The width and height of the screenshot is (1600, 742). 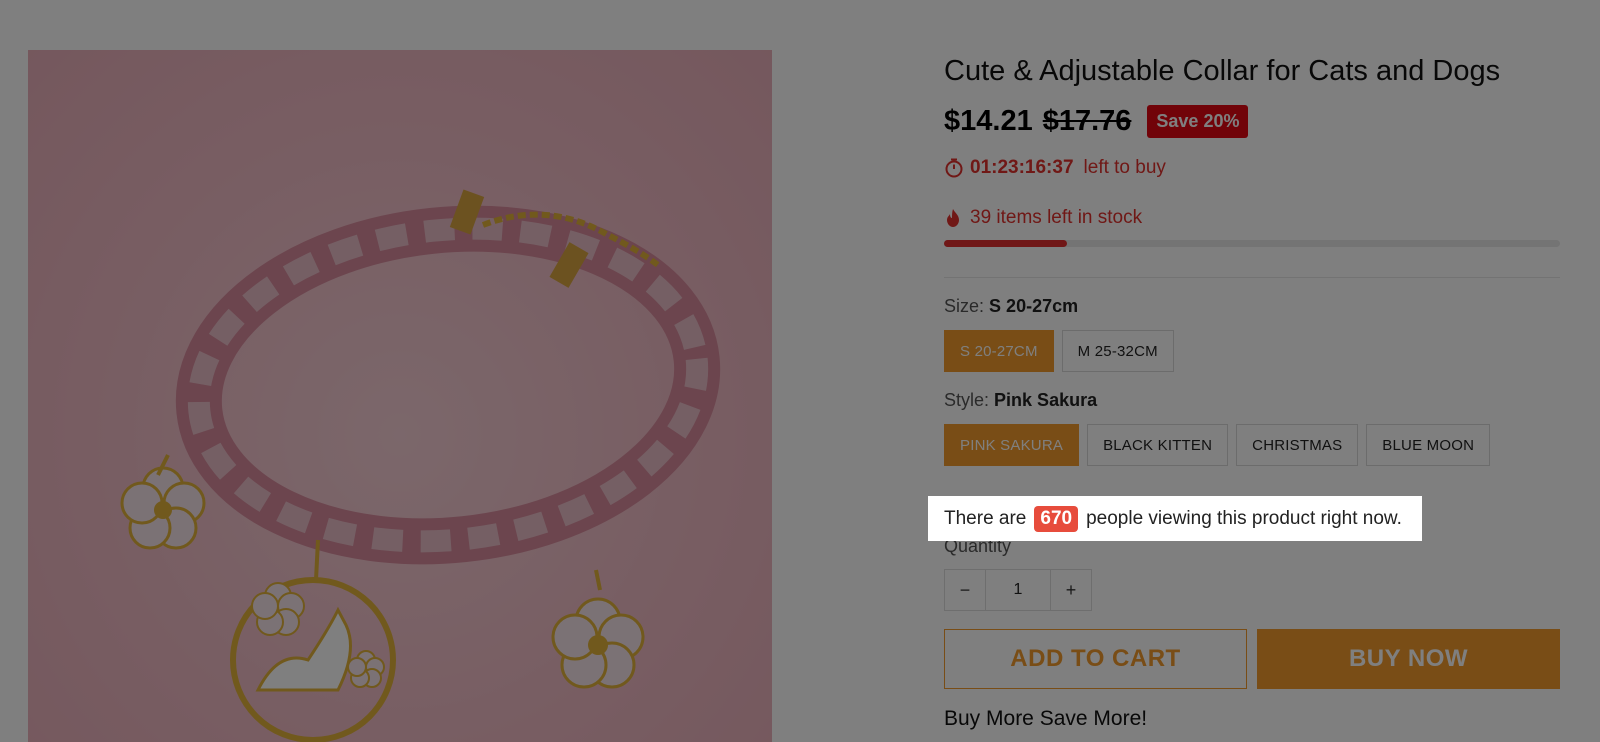 What do you see at coordinates (985, 518) in the screenshot?
I see `viewers-prefix: There are` at bounding box center [985, 518].